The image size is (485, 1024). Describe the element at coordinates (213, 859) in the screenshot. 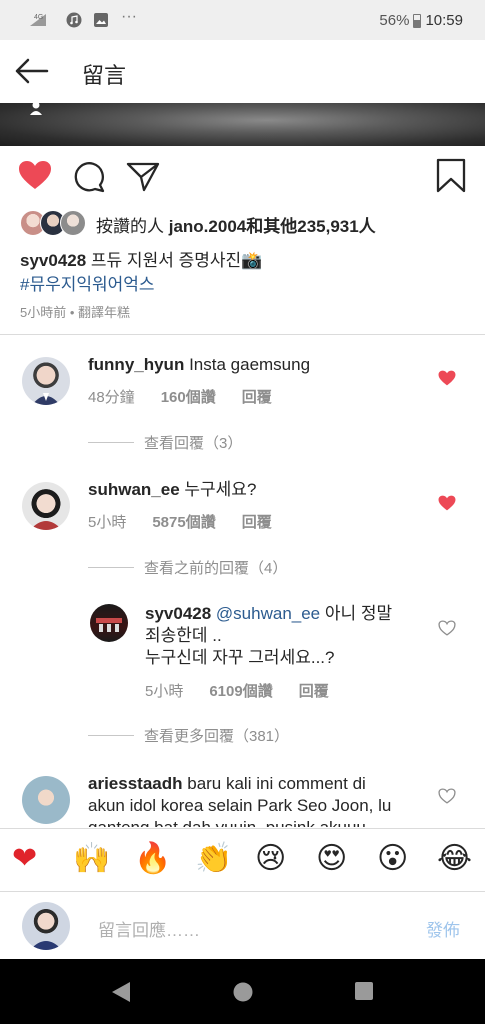

I see `emoji-clapping: 👏` at that location.